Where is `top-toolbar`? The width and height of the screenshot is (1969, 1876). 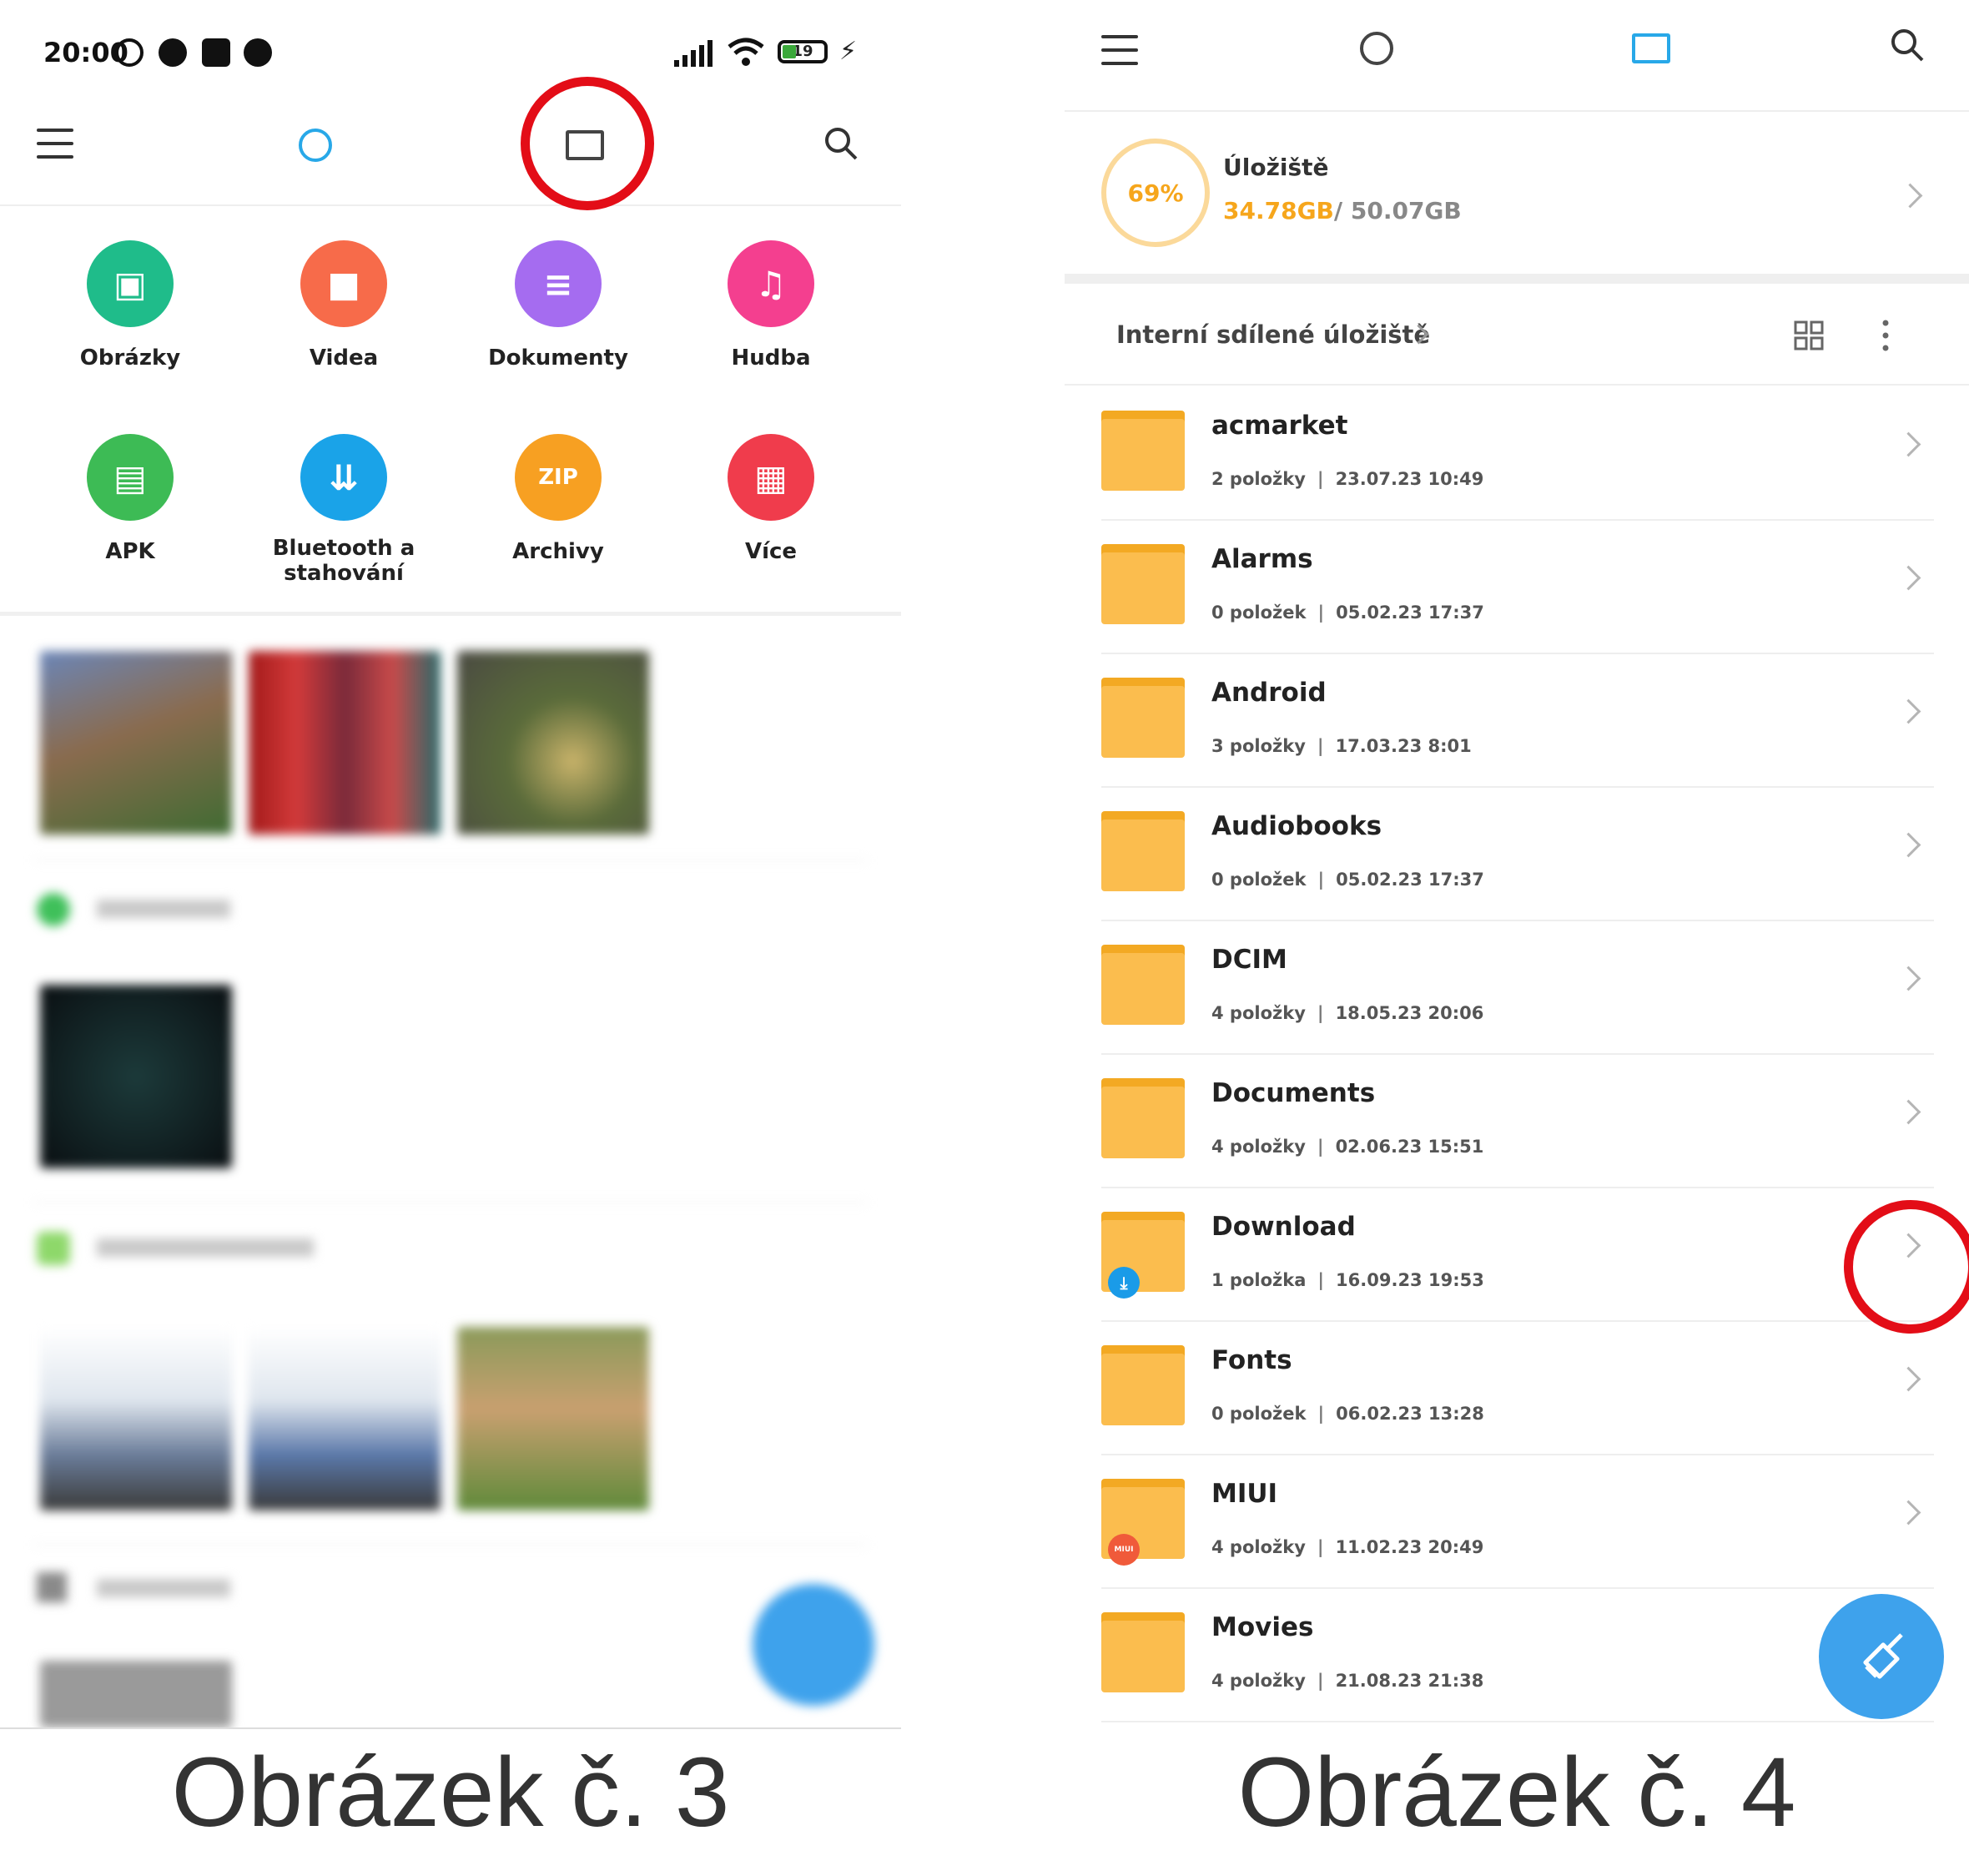 top-toolbar is located at coordinates (1517, 56).